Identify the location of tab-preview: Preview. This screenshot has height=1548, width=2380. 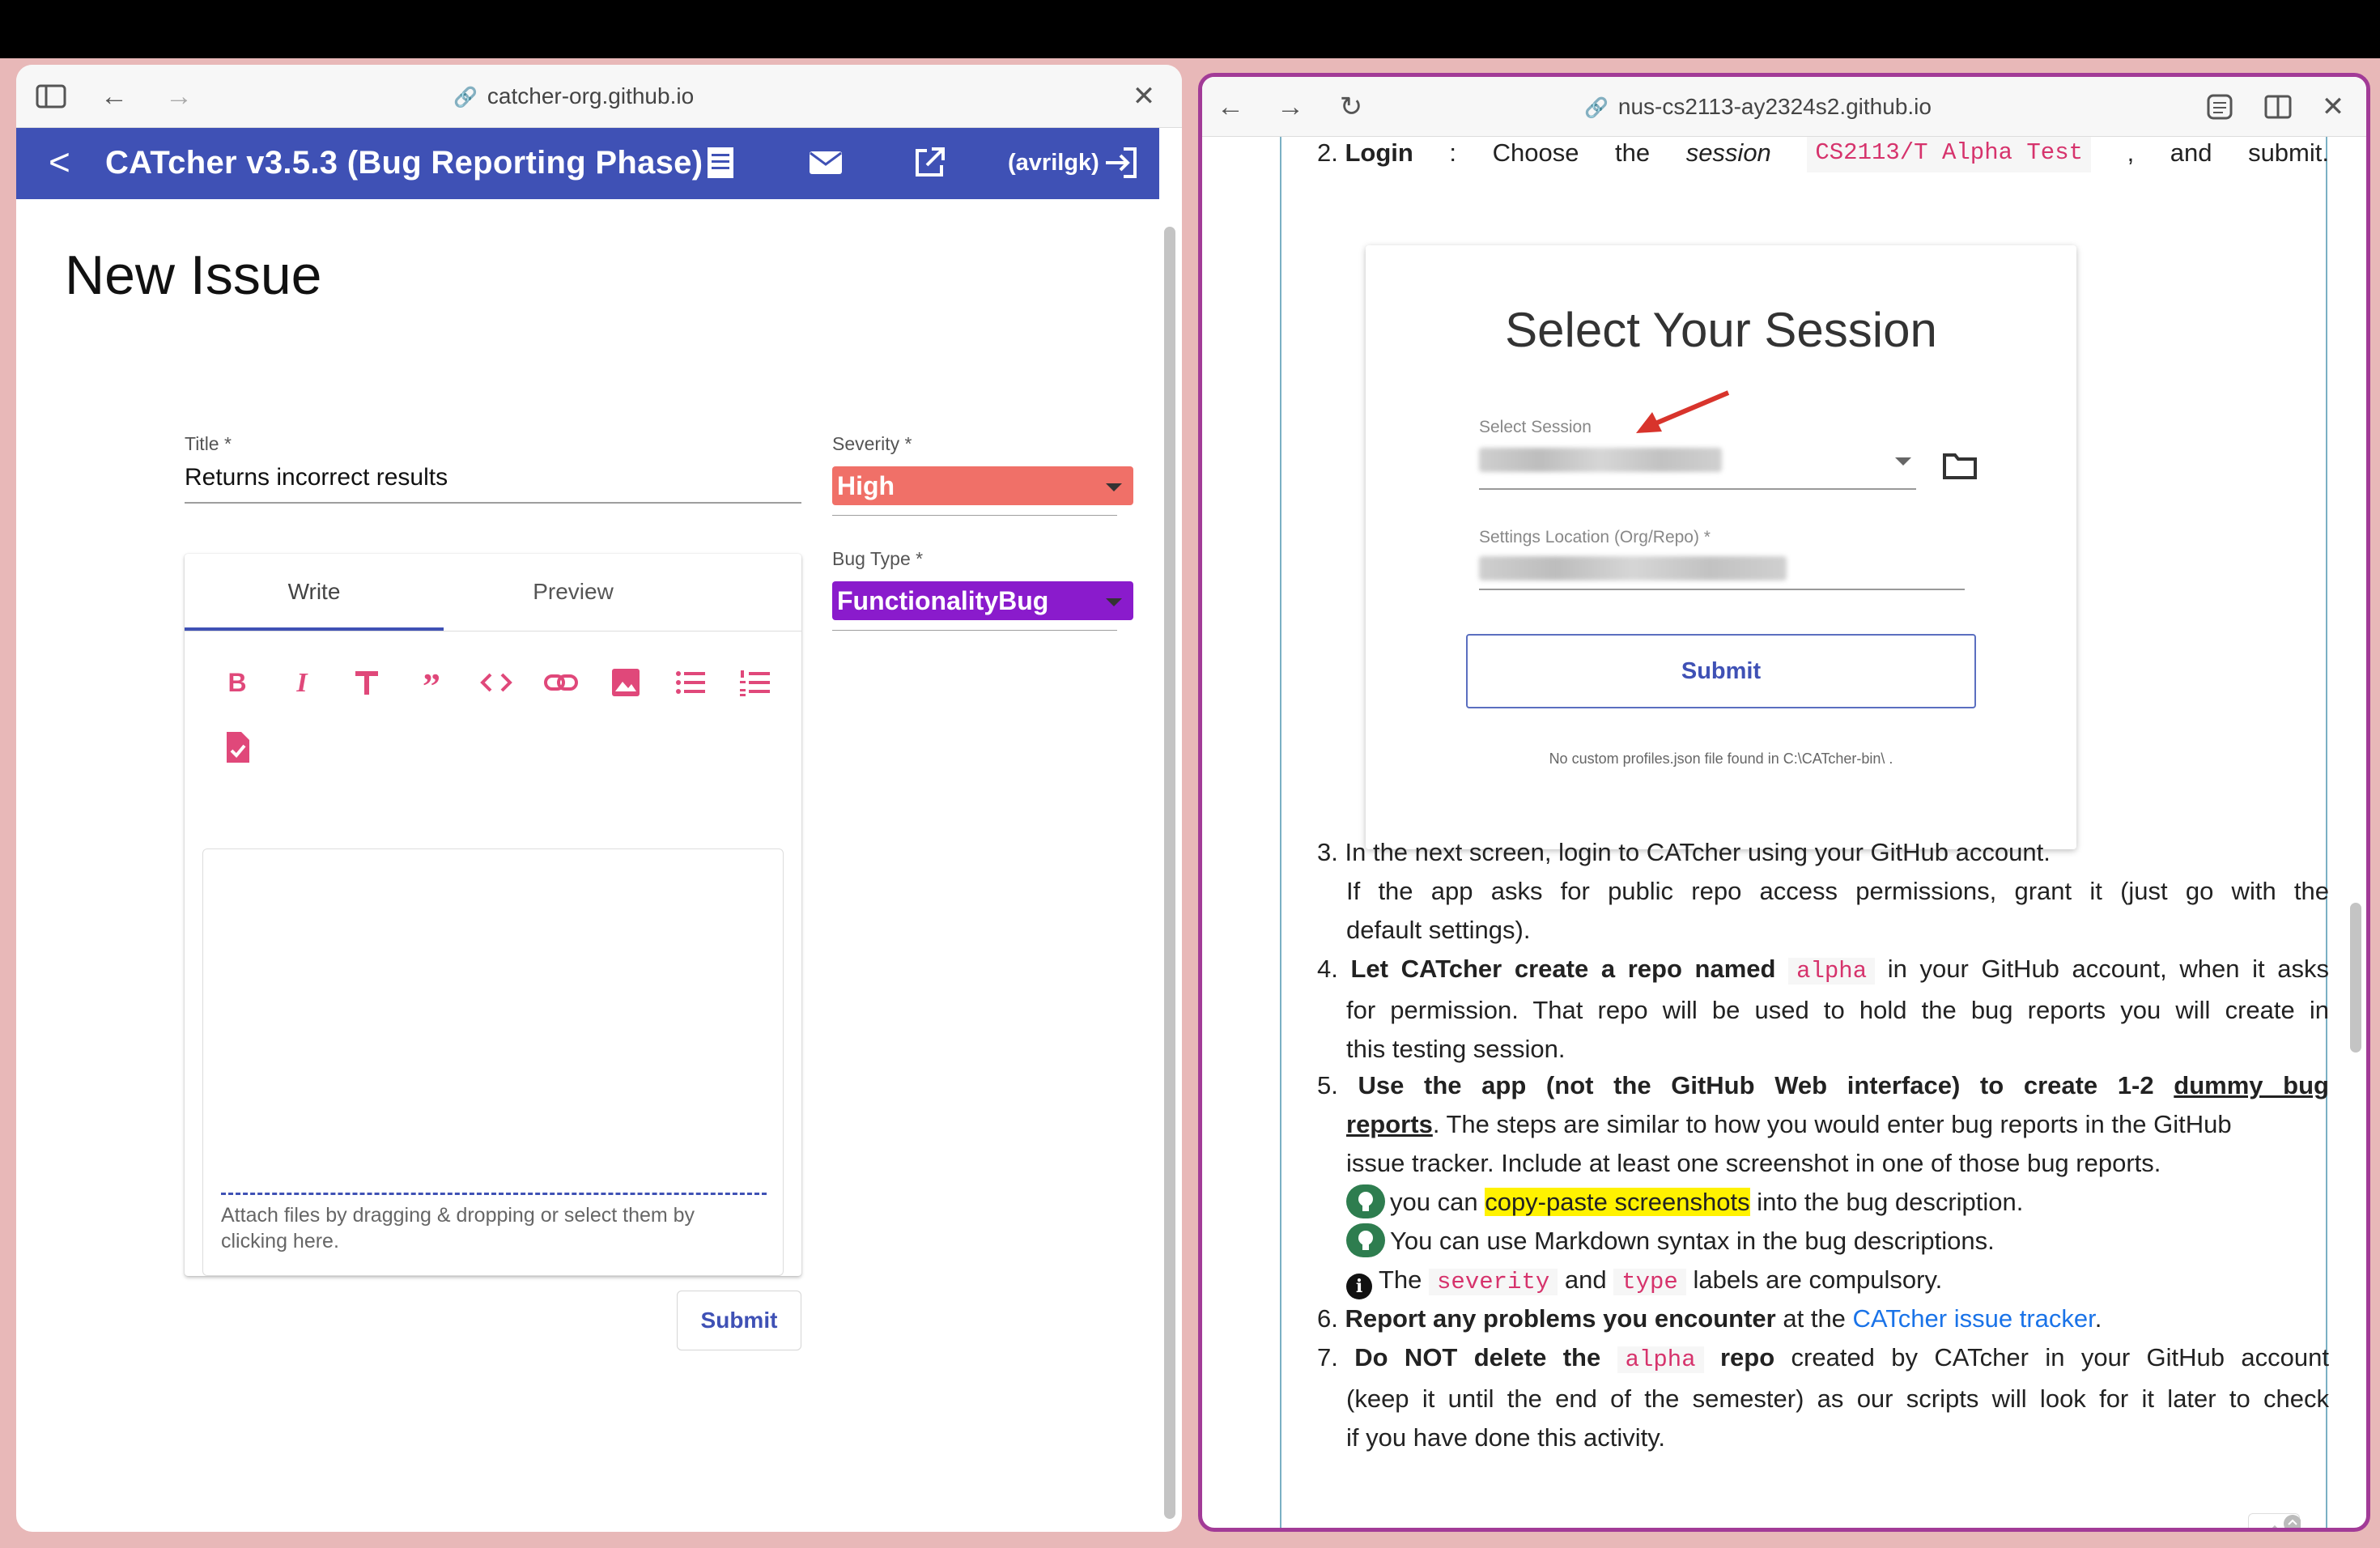
(573, 592).